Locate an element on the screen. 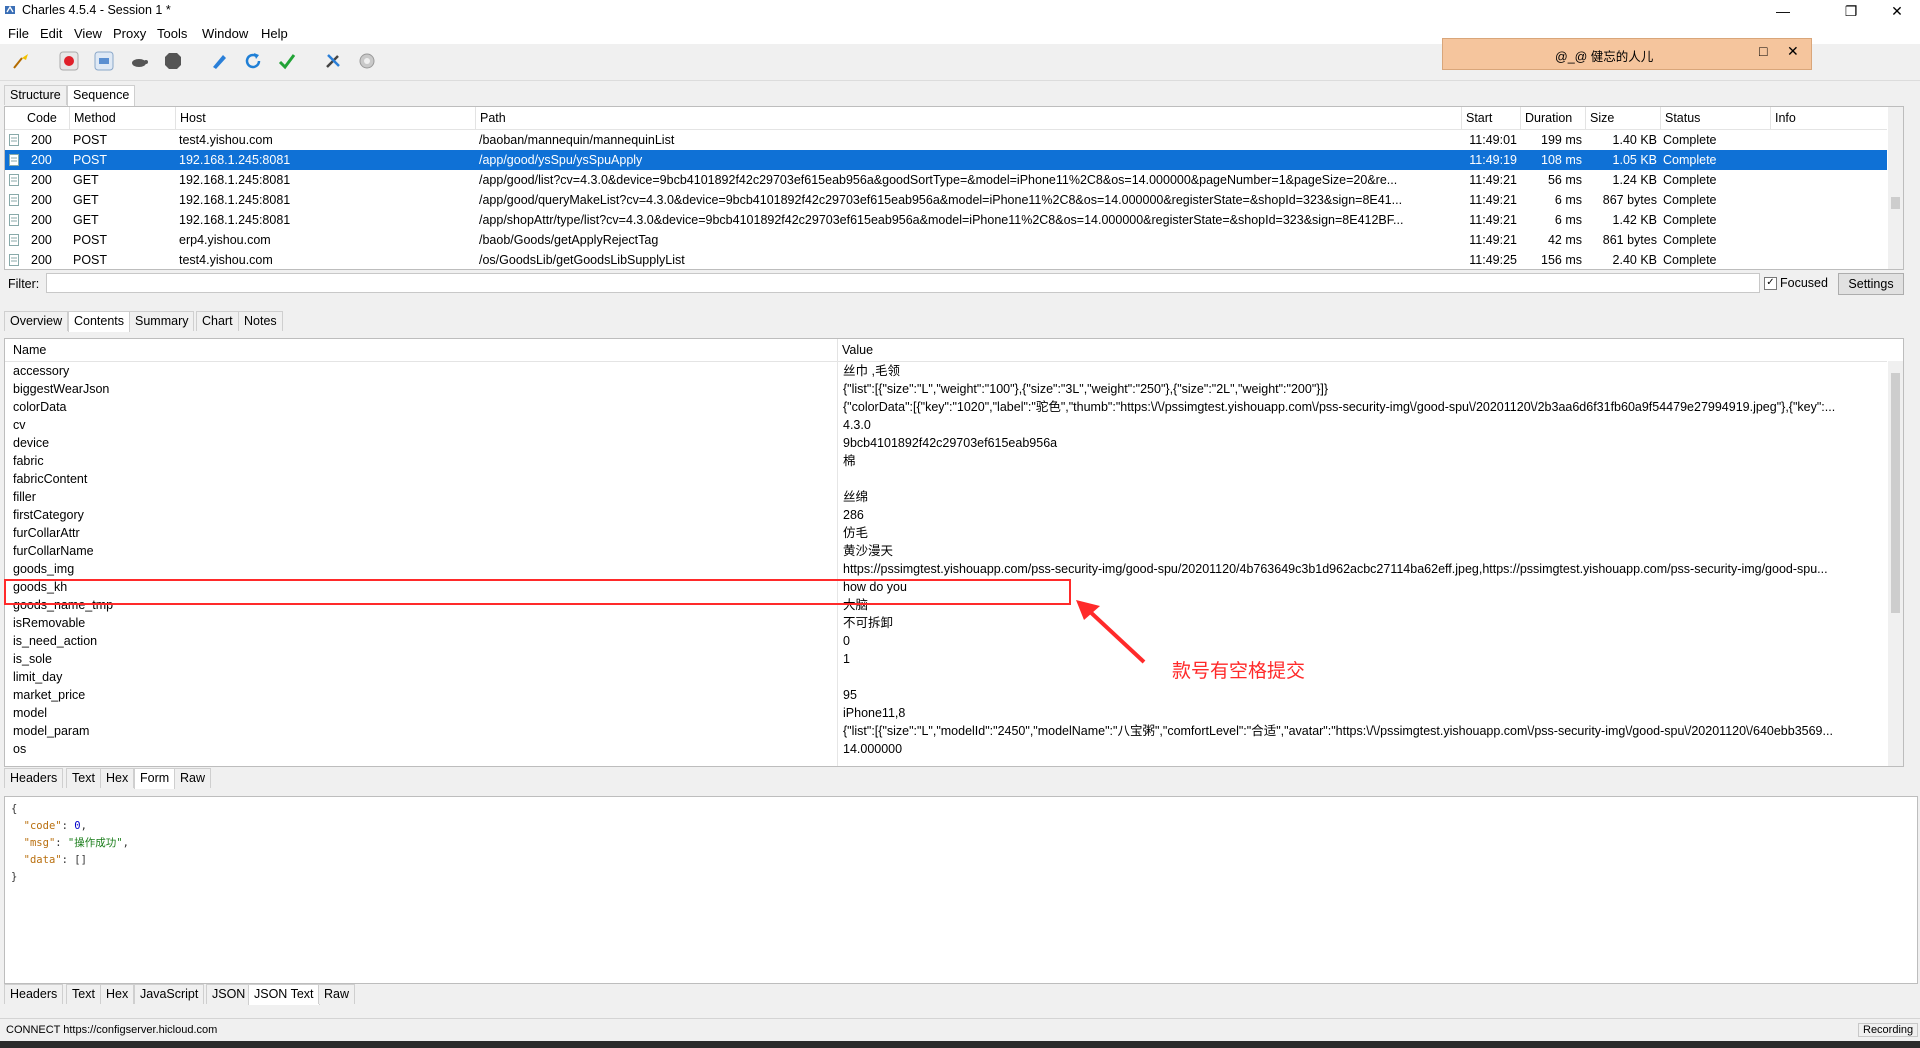 This screenshot has height=1048, width=1920. tab-sequence: Sequence is located at coordinates (101, 95).